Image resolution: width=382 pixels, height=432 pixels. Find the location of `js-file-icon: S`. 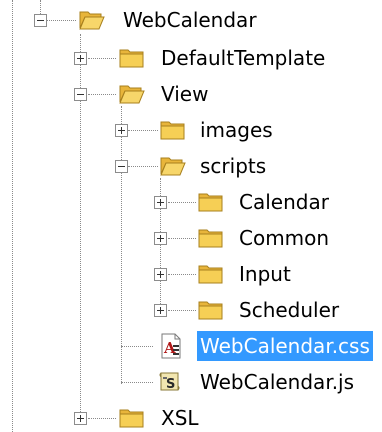

js-file-icon: S is located at coordinates (169, 382).